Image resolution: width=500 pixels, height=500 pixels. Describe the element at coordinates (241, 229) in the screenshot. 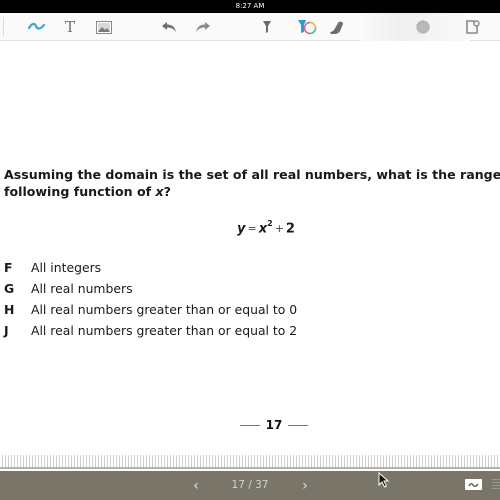

I see `equation-lhs: y` at that location.